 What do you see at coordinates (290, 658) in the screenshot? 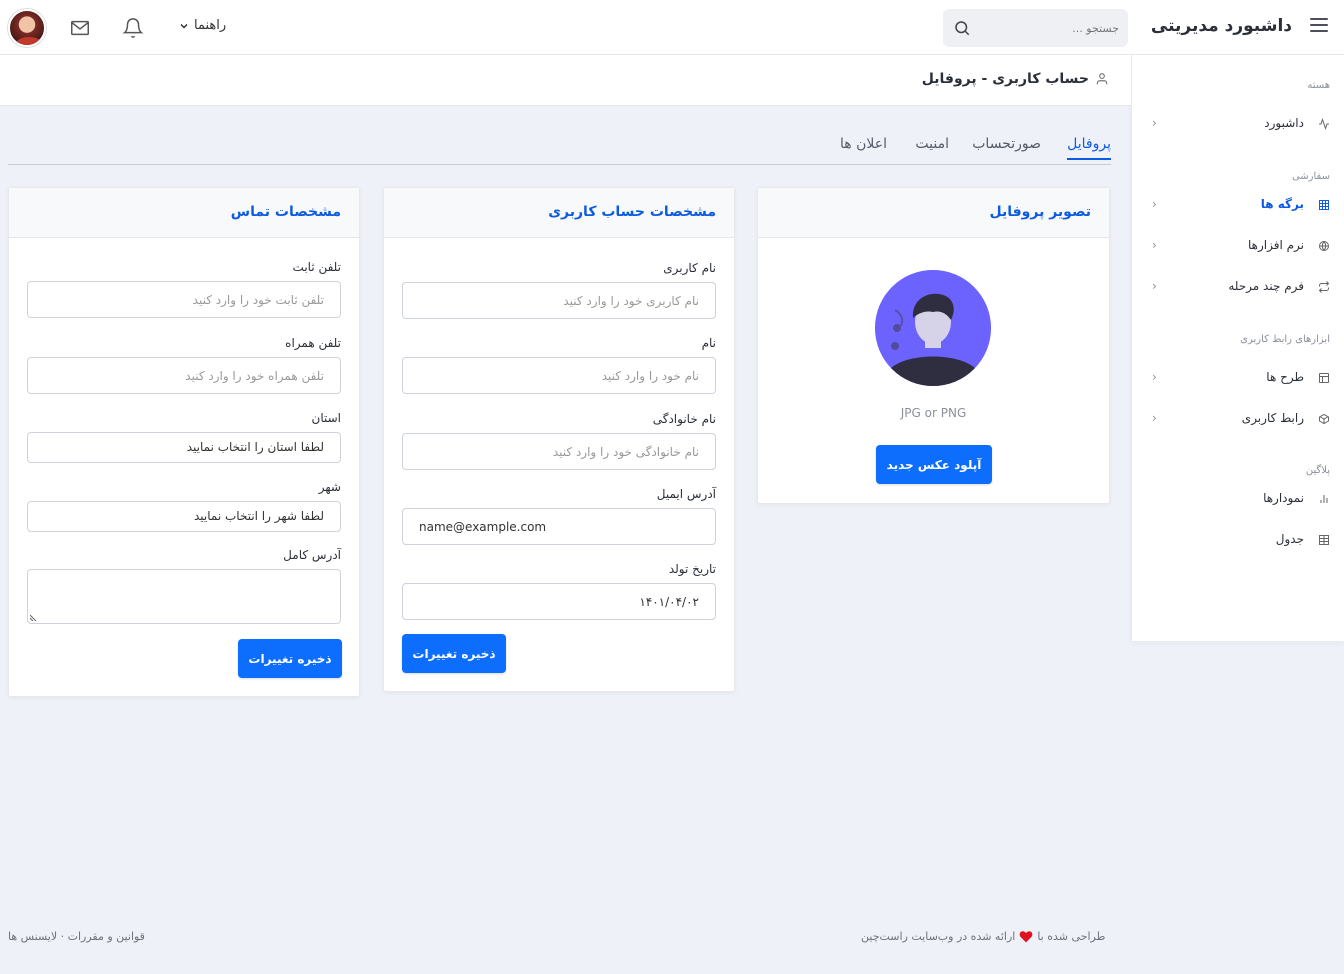
I see `save-contact-button: ذخیره تغییرات` at bounding box center [290, 658].